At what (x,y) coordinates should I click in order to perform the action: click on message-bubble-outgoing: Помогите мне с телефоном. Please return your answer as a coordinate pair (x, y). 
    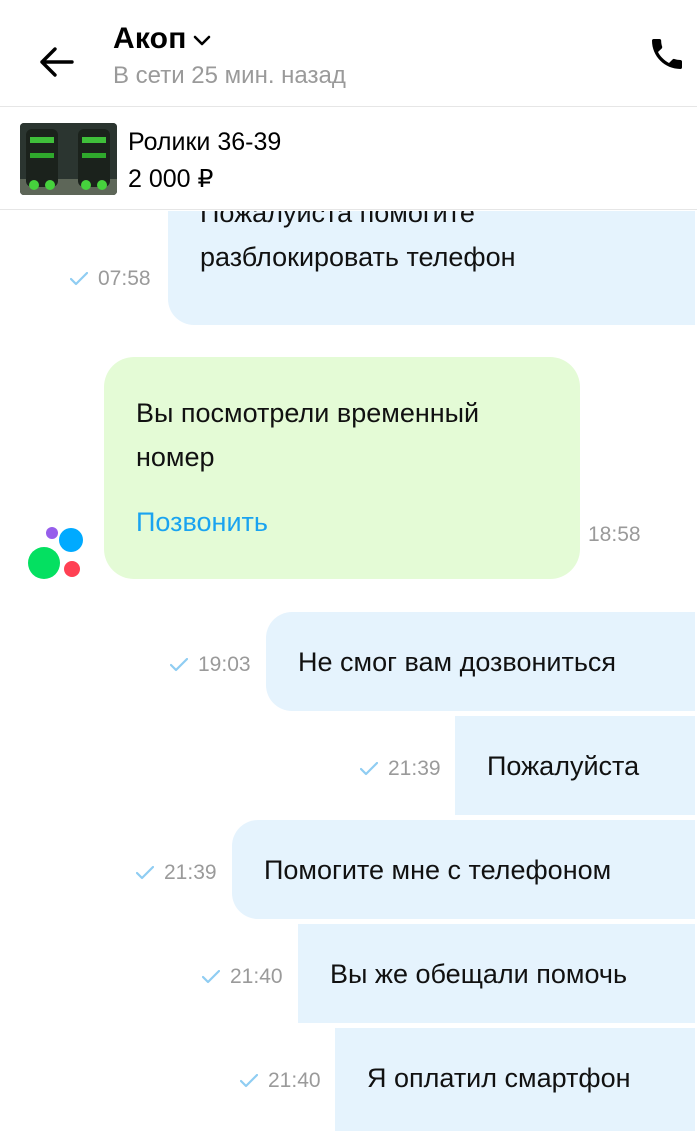
    Looking at the image, I should click on (463, 869).